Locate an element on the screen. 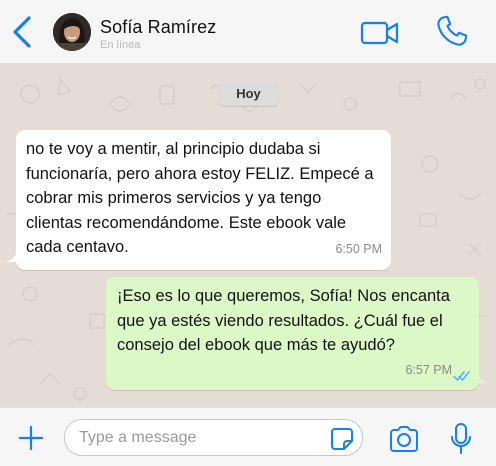  avatar is located at coordinates (72, 32).